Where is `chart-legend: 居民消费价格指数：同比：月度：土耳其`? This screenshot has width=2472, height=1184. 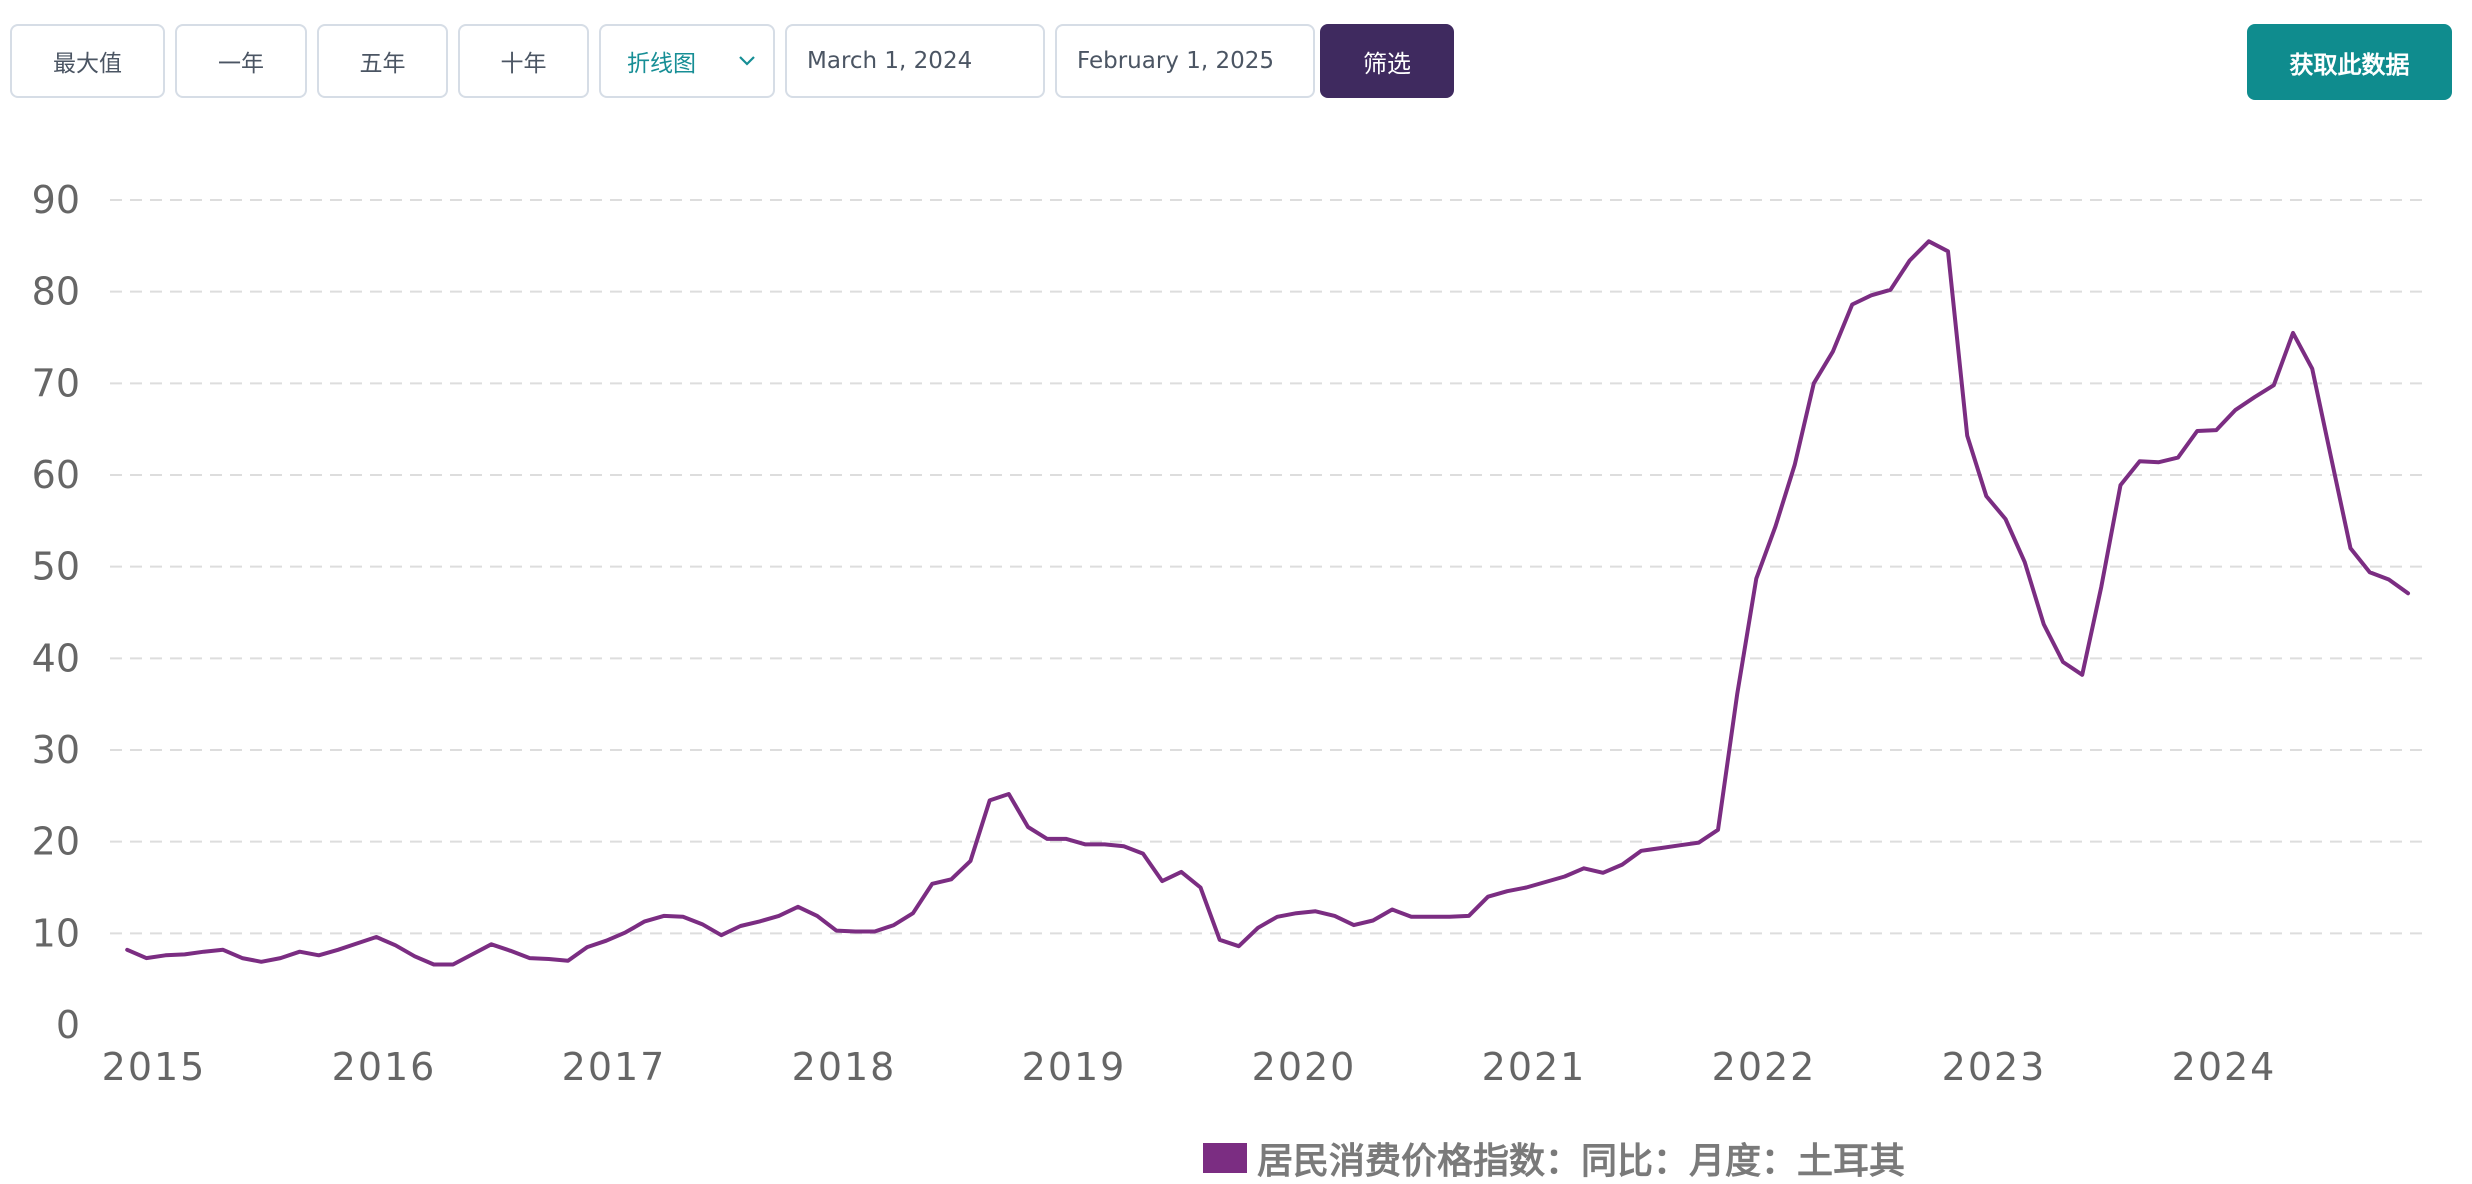 chart-legend: 居民消费价格指数：同比：月度：土耳其 is located at coordinates (1554, 1158).